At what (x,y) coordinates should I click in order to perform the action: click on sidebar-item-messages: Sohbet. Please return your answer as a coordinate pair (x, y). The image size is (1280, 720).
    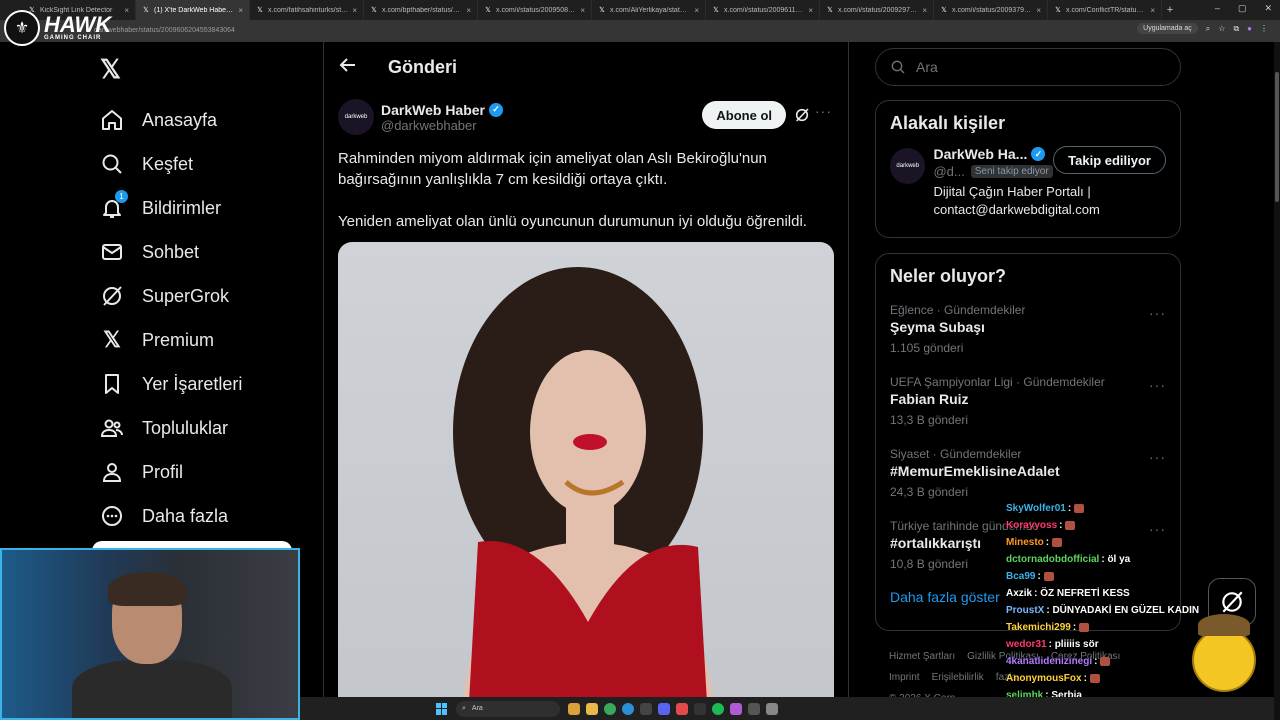
    Looking at the image, I should click on (171, 252).